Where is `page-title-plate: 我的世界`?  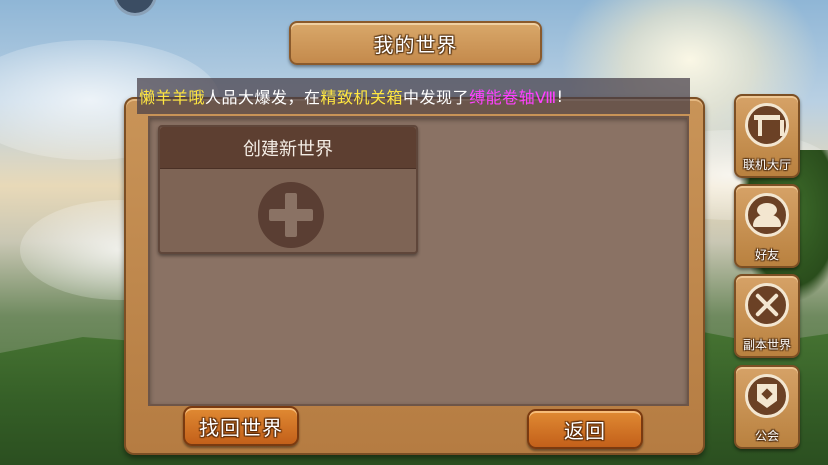
page-title-plate: 我的世界 is located at coordinates (415, 43).